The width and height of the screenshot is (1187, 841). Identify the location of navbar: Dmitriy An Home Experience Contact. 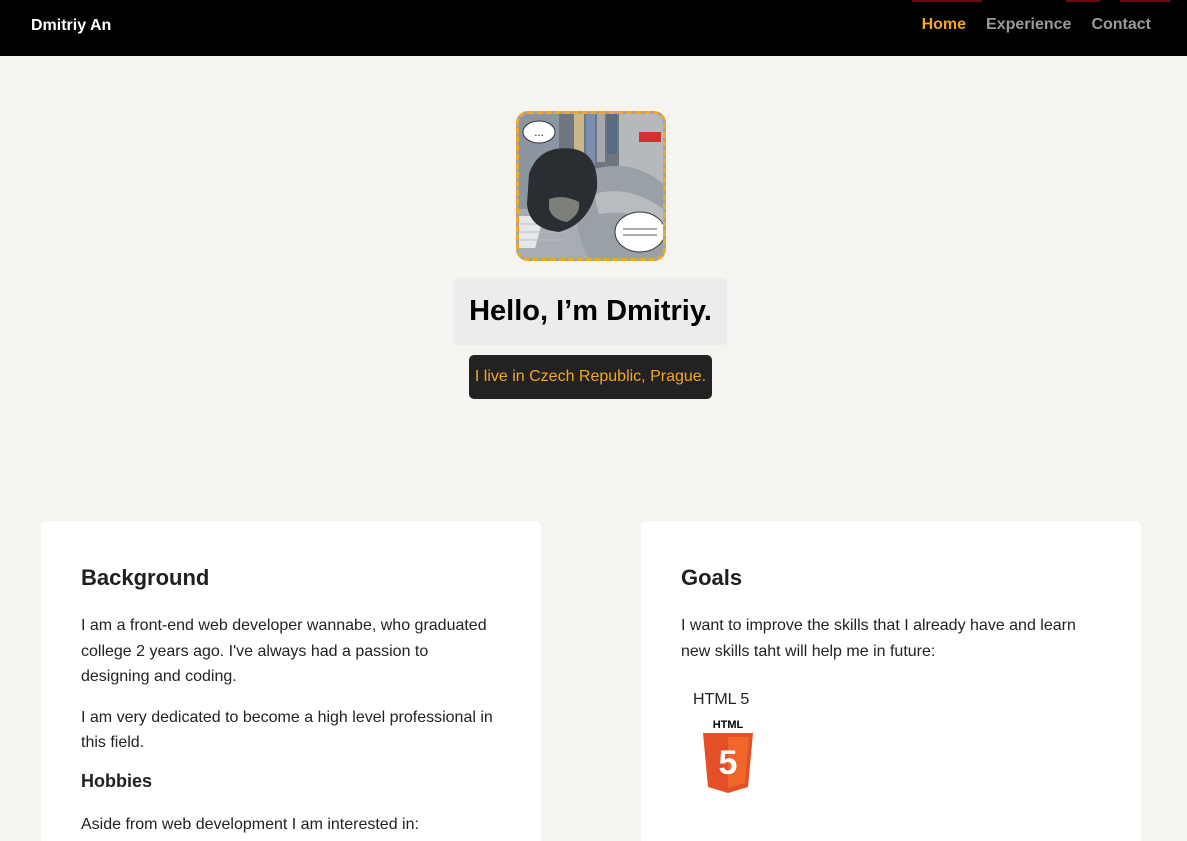
(593, 28).